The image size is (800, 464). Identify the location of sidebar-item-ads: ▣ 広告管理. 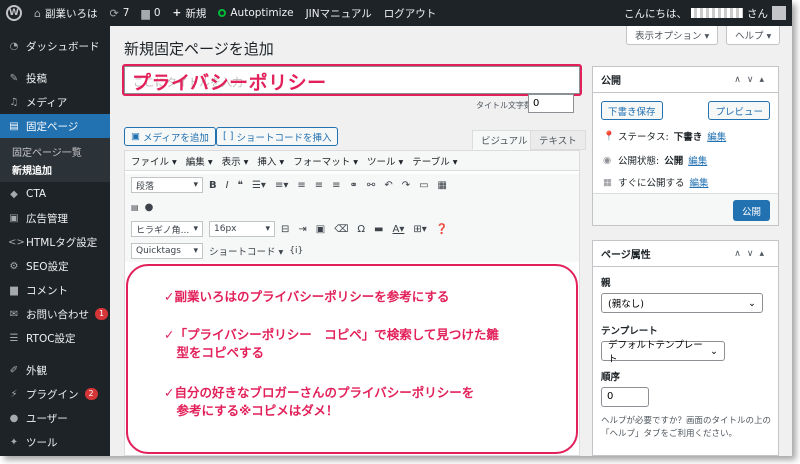
(55, 218).